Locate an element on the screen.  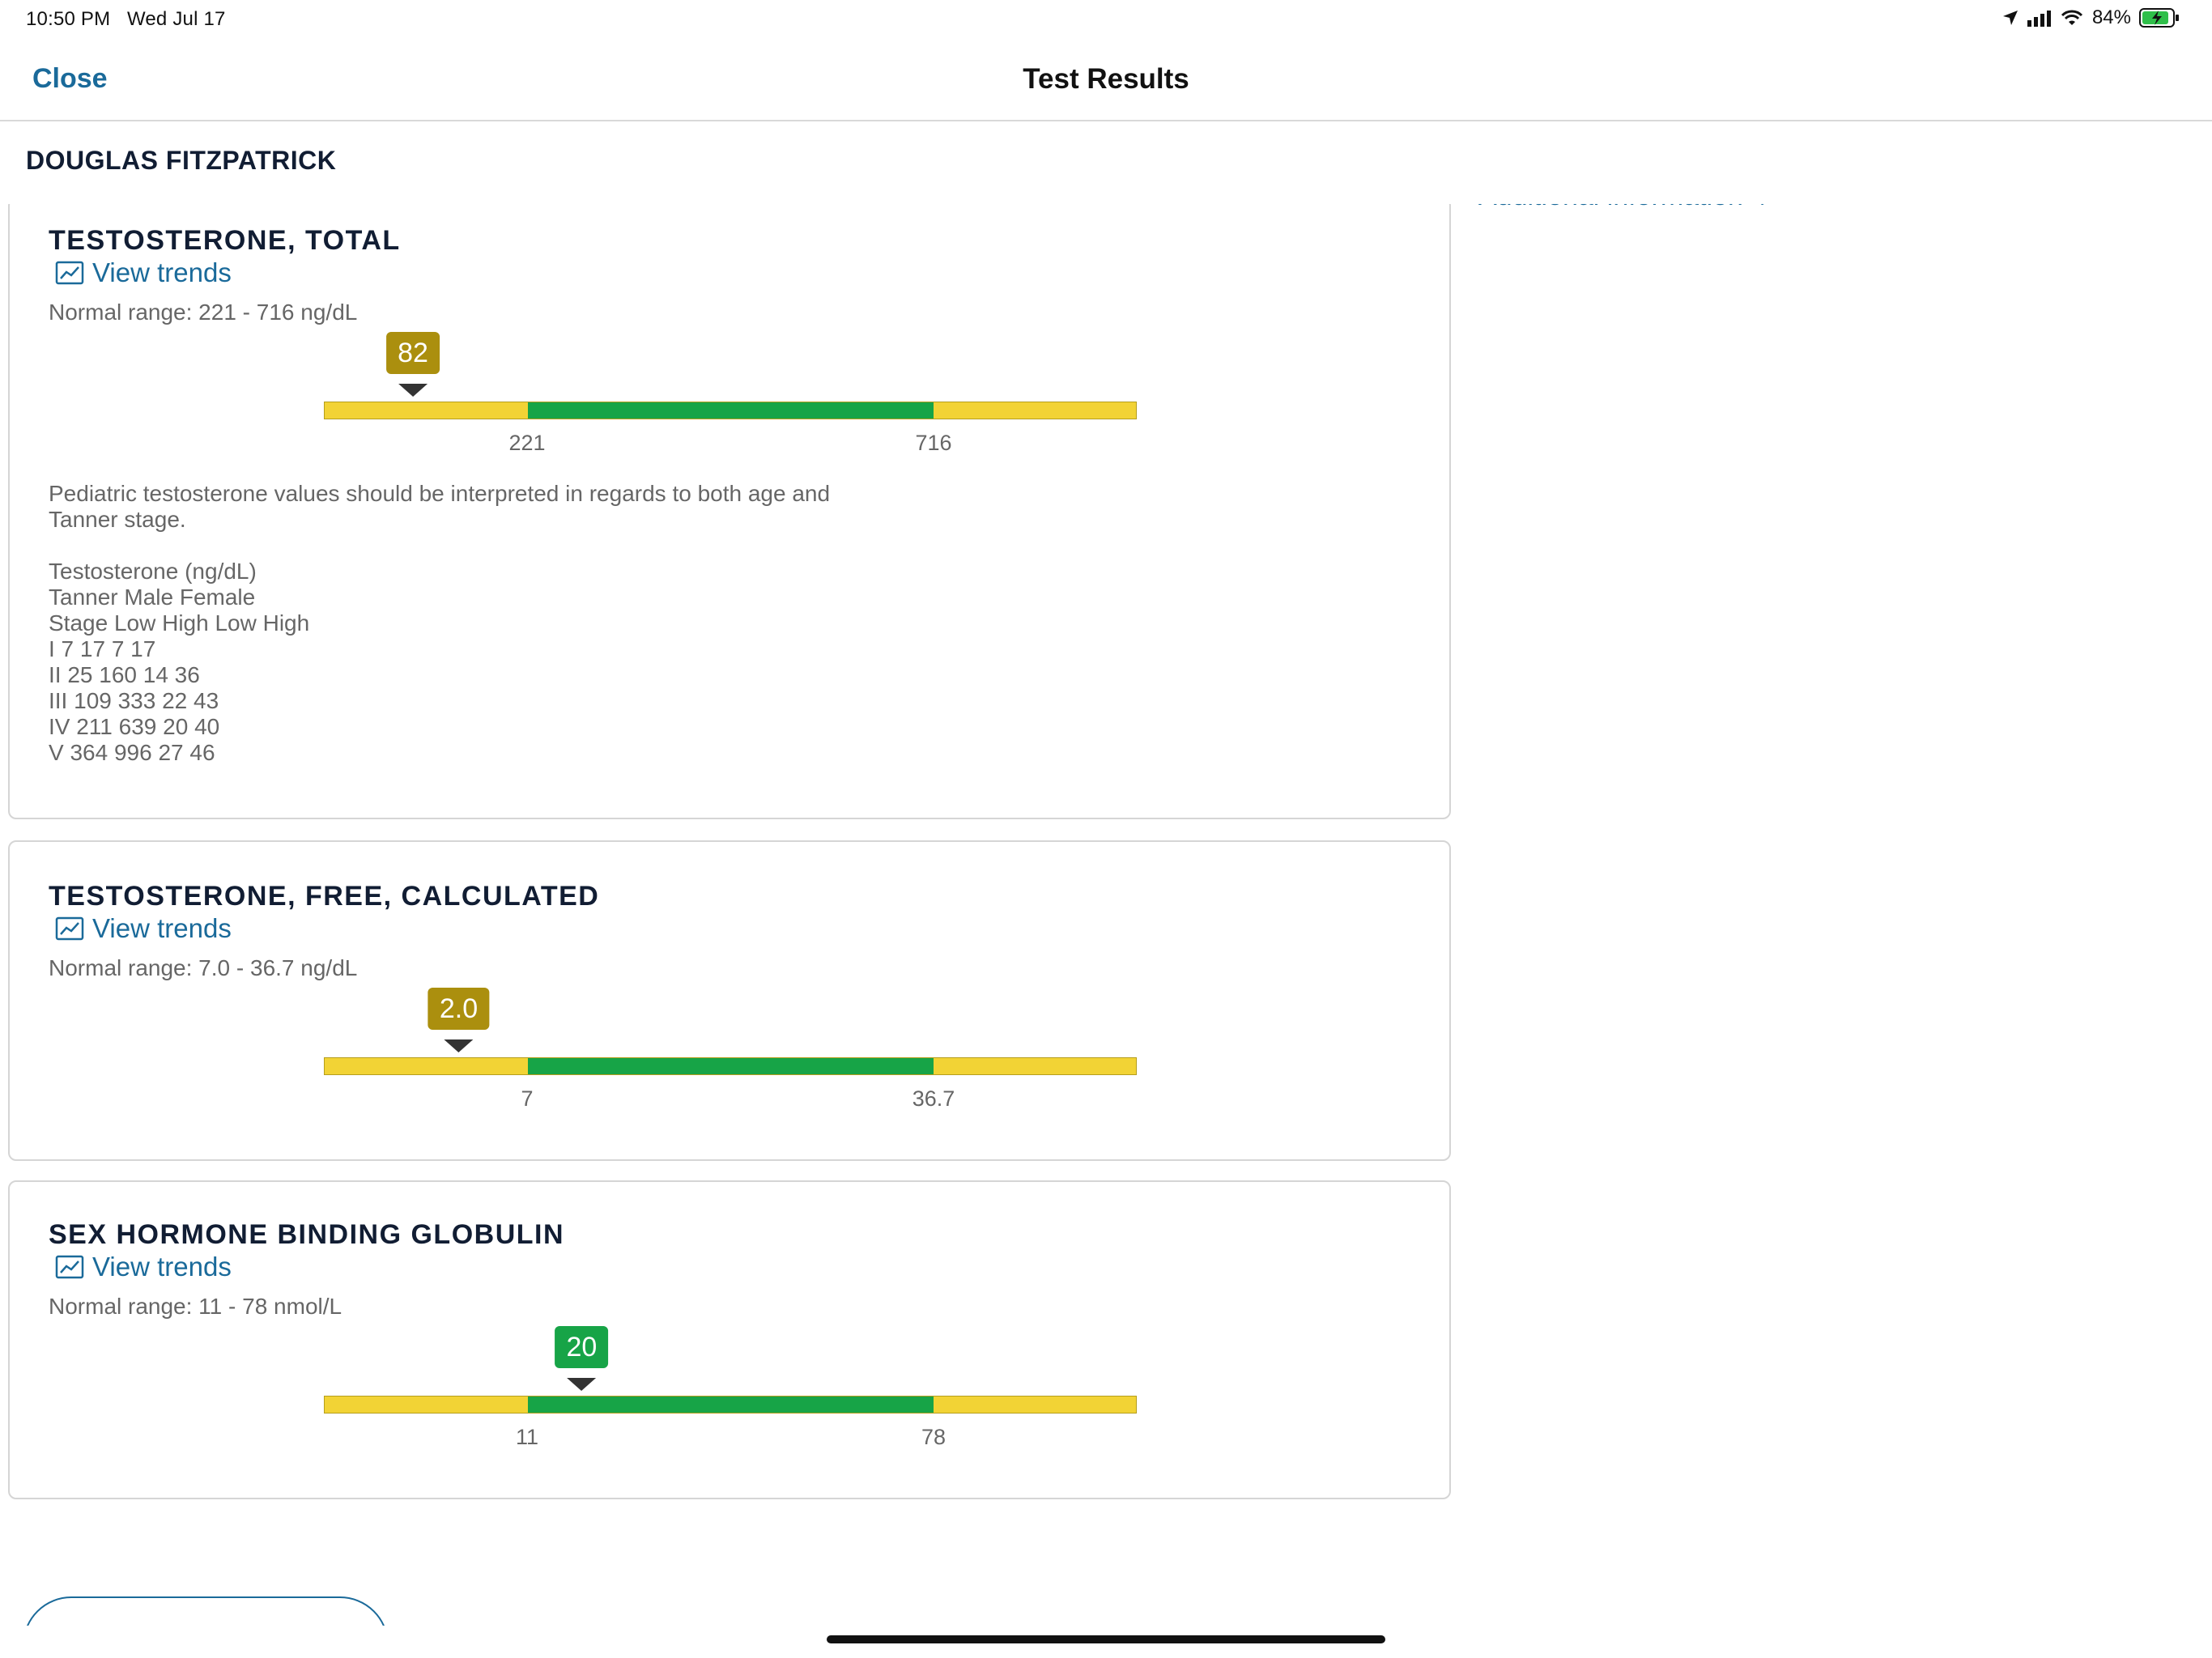
result-value-badge: 2.0 is located at coordinates (459, 1009).